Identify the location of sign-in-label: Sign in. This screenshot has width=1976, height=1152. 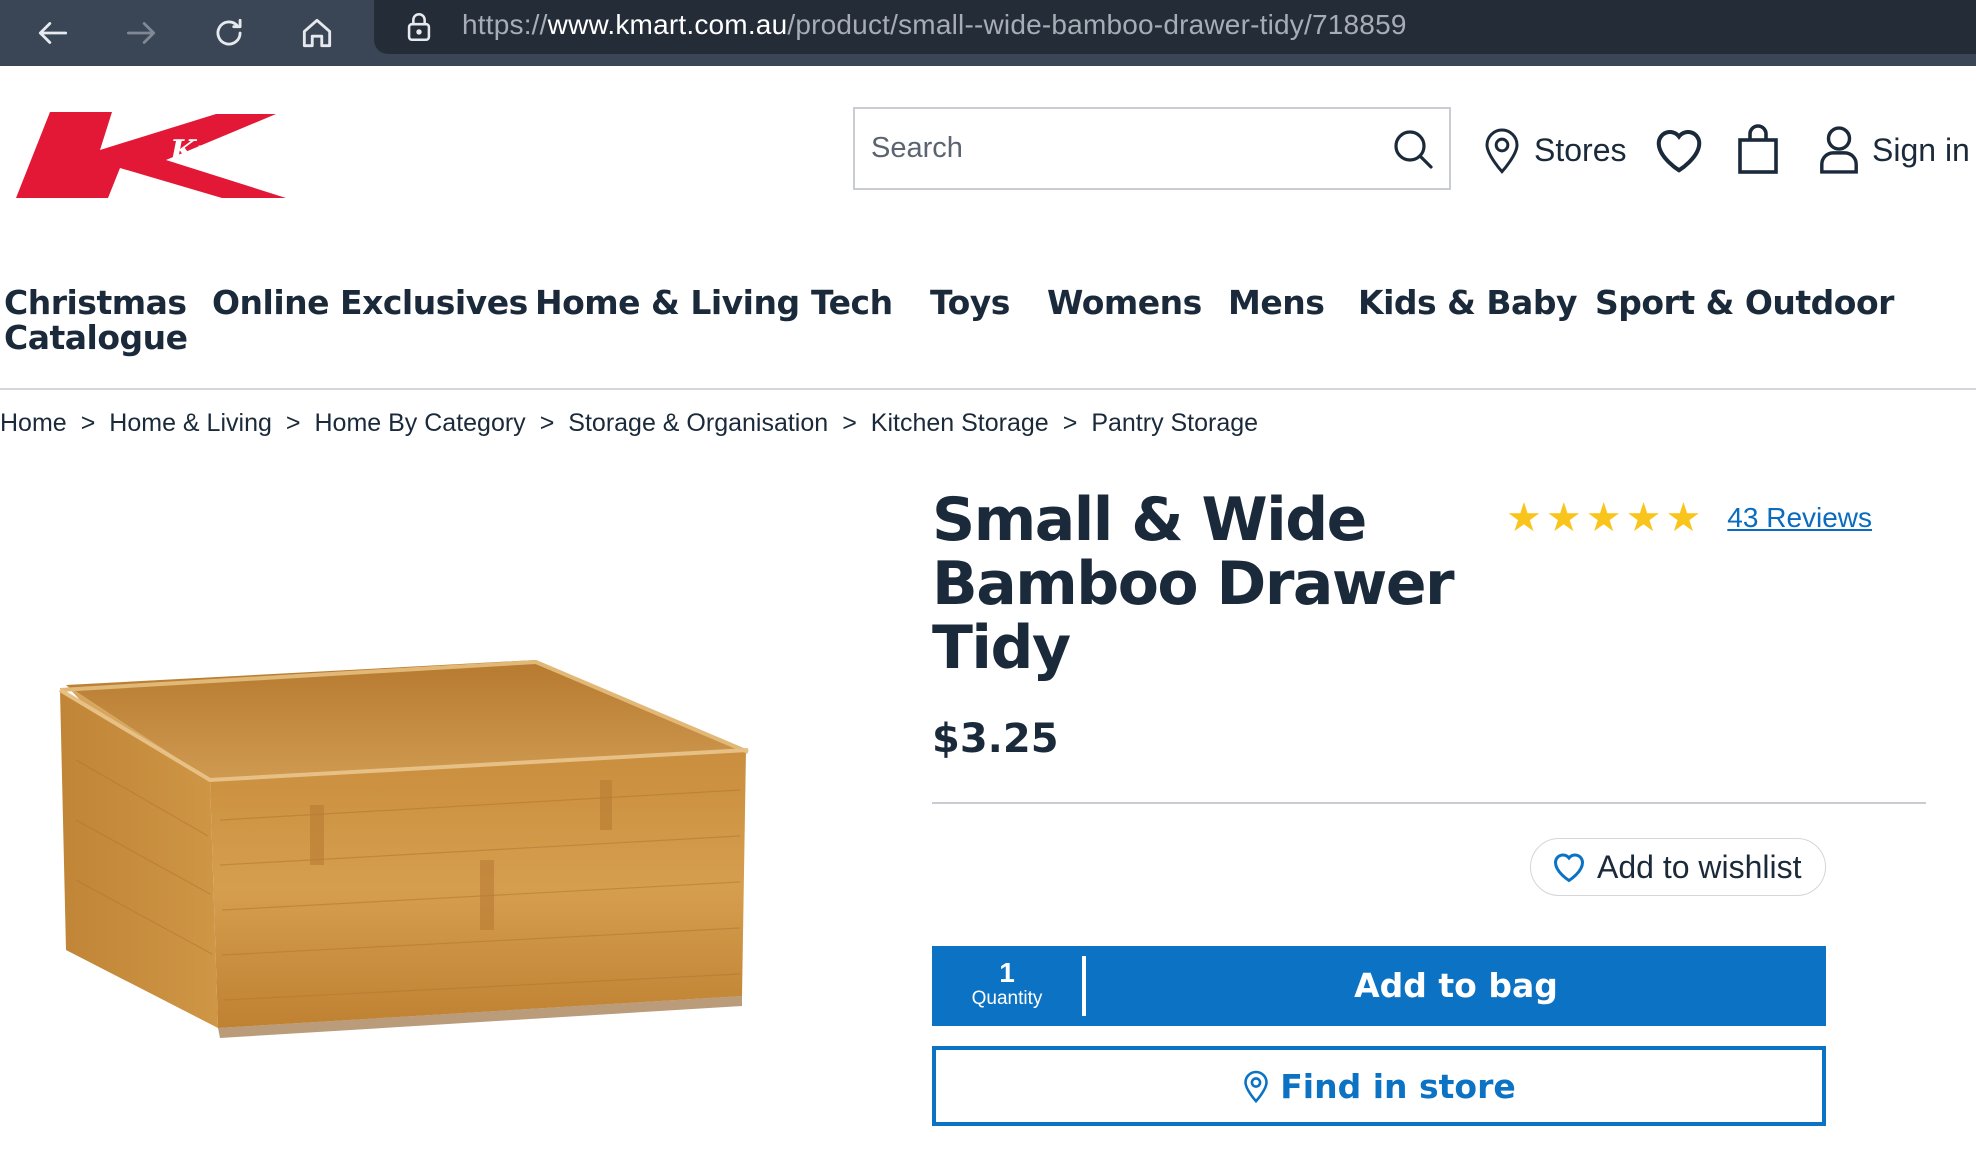
(1921, 149).